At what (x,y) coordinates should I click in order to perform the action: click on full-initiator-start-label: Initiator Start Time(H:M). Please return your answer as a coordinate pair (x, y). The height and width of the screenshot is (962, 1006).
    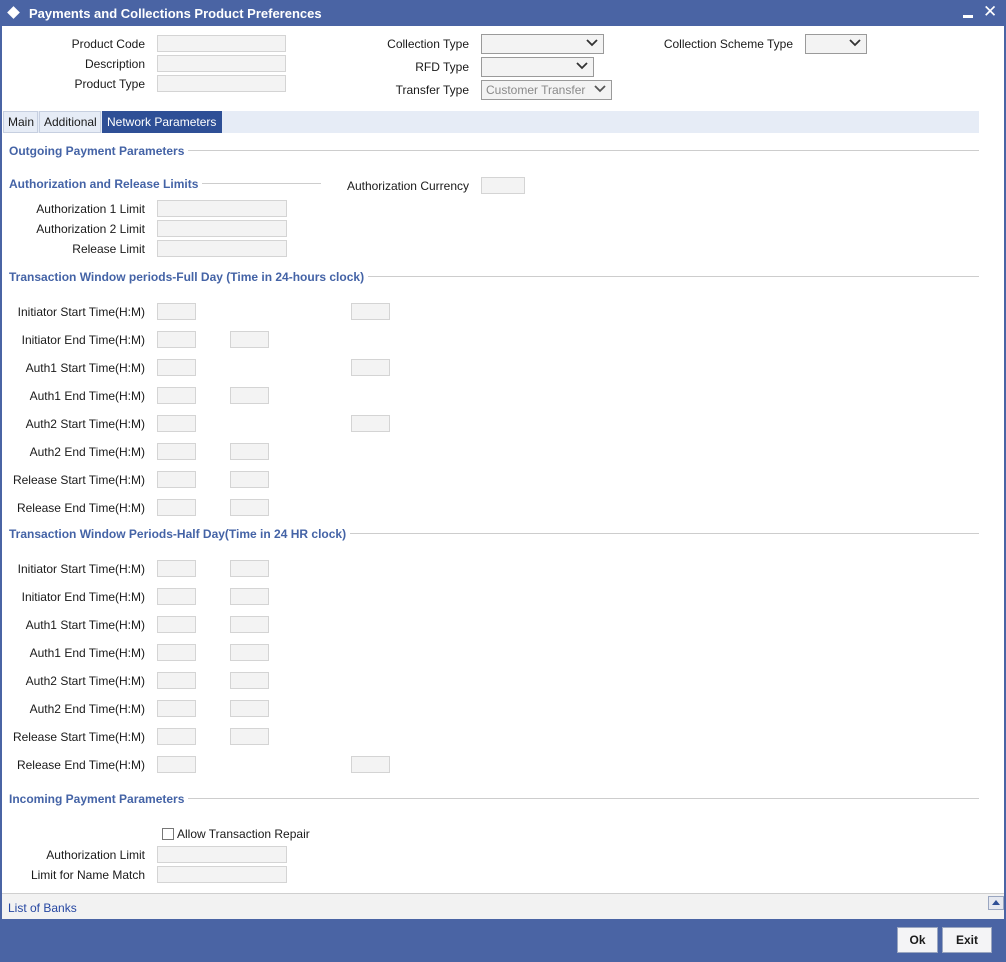
    Looking at the image, I should click on (81, 312).